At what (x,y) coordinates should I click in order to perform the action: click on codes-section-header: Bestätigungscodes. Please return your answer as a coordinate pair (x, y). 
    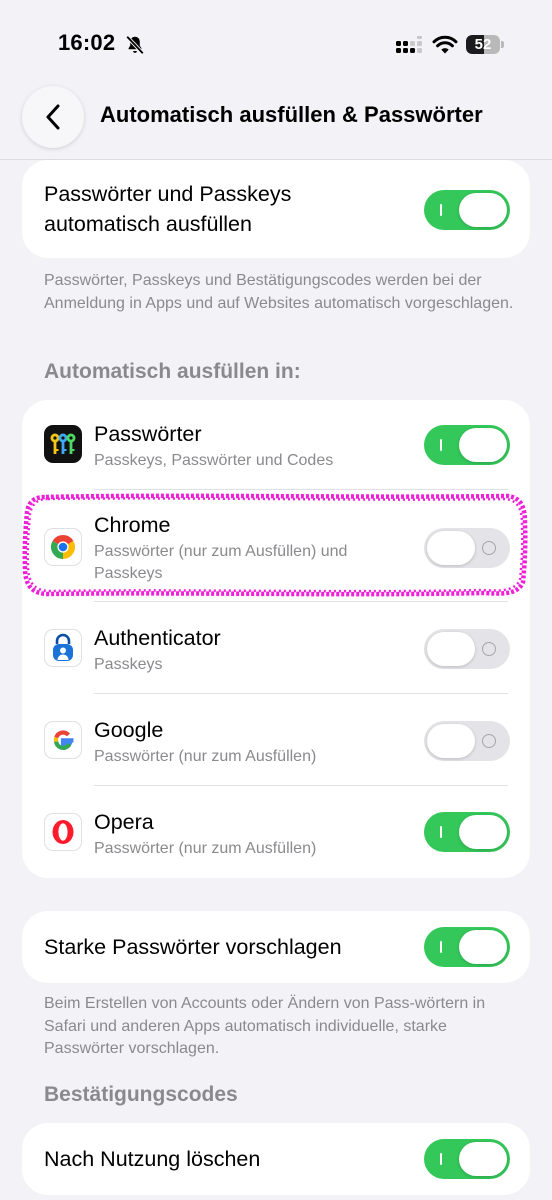
    Looking at the image, I should click on (141, 1094).